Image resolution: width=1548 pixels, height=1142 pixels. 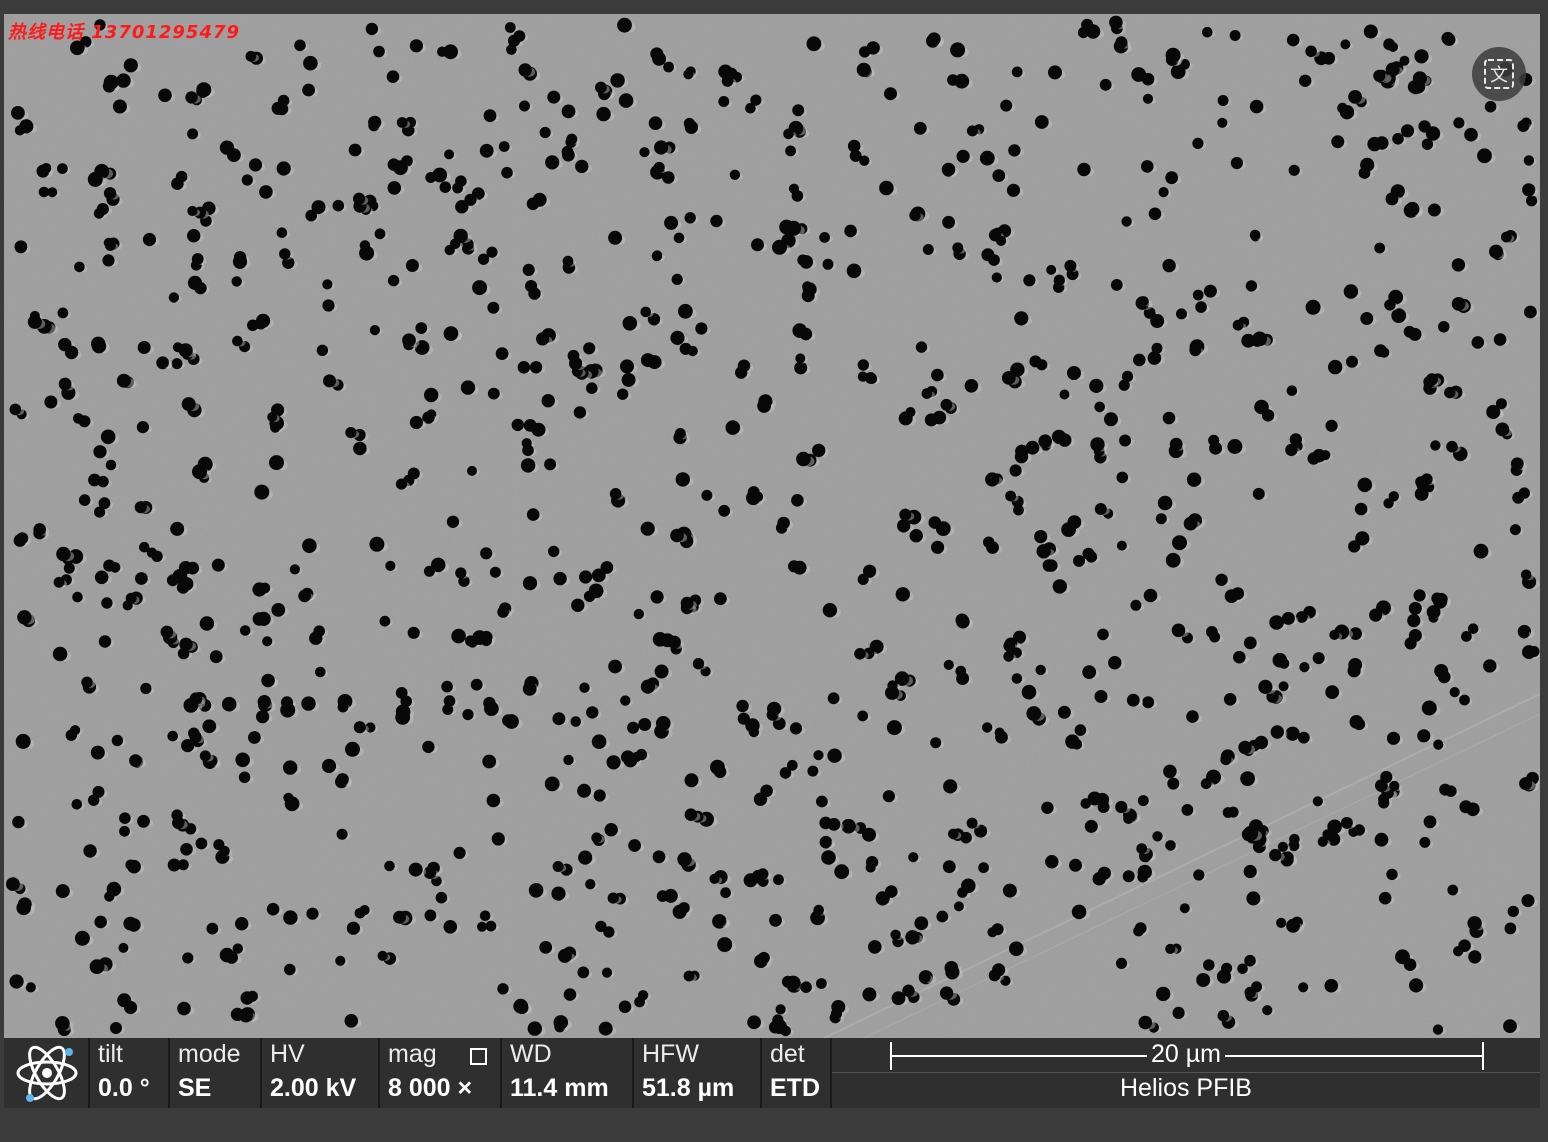 I want to click on translate-button: 文, so click(x=1499, y=74).